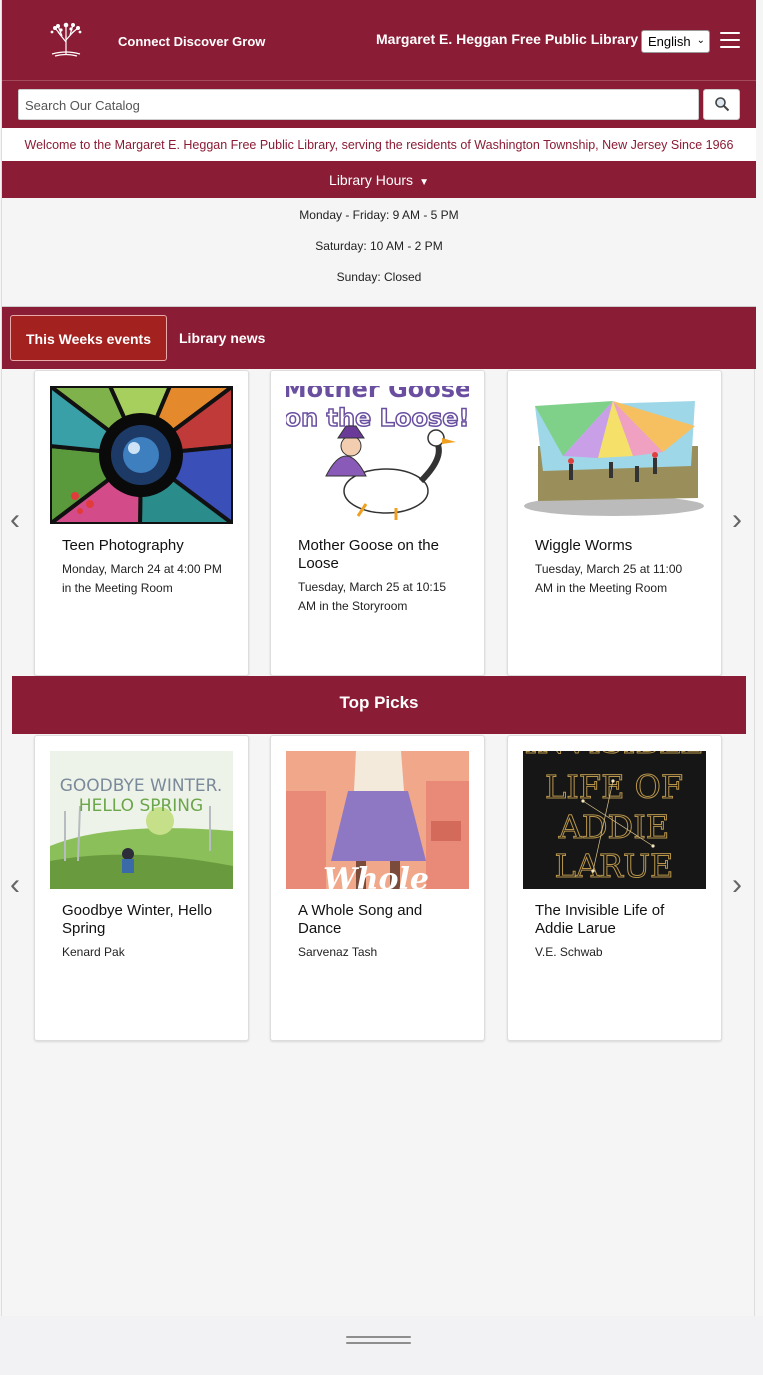 Image resolution: width=763 pixels, height=1375 pixels. What do you see at coordinates (700, 40) in the screenshot?
I see `chevron-down-icon: ⌄` at bounding box center [700, 40].